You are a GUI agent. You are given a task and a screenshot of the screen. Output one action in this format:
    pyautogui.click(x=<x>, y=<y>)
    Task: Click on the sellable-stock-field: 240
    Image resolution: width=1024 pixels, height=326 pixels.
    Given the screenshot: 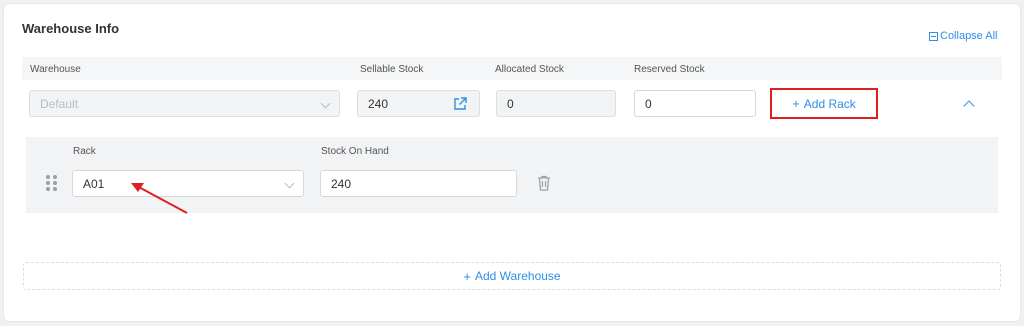 What is the action you would take?
    pyautogui.click(x=418, y=103)
    